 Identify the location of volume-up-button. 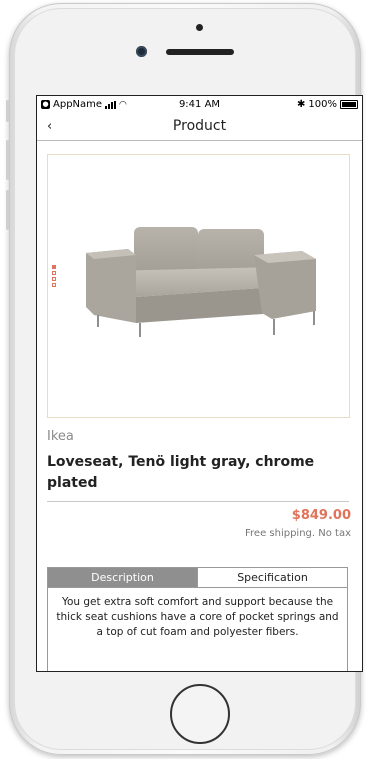
(7, 160).